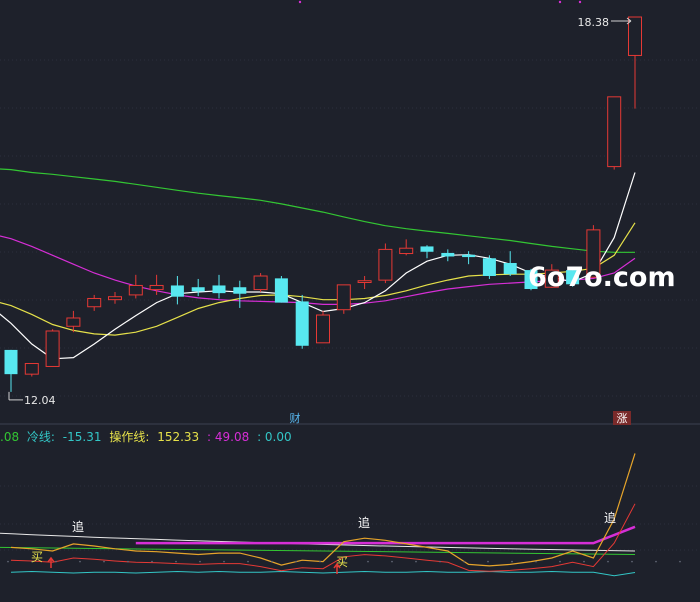 The image size is (700, 602). Describe the element at coordinates (40, 437) in the screenshot. I see `cold-line-label: 冷线:` at that location.